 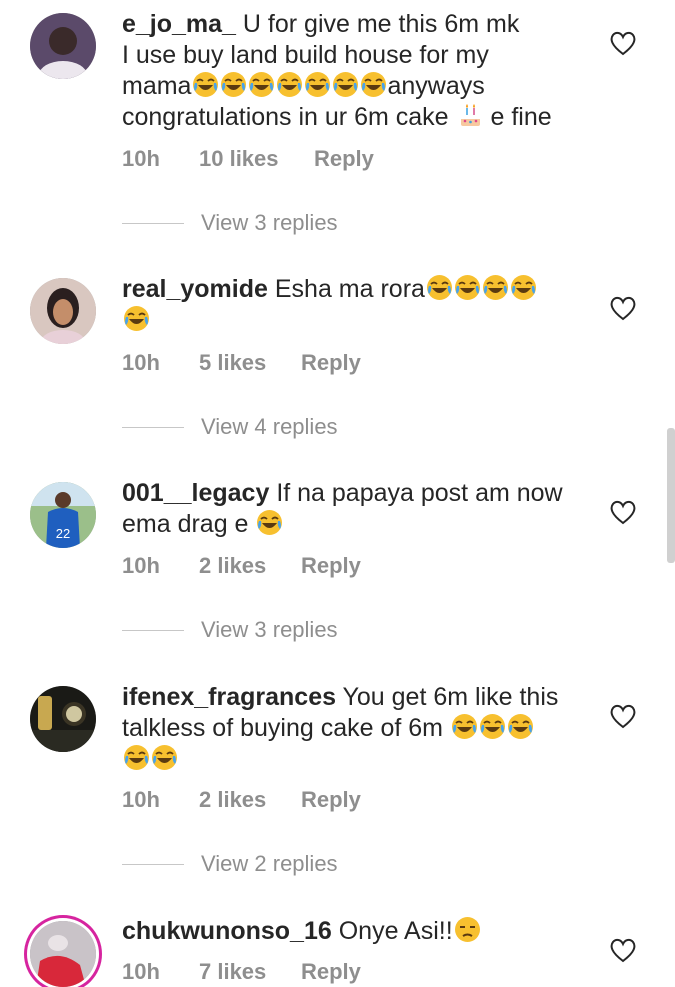 I want to click on comment-body: chukwunonso_16 Onye Asi!!, so click(x=357, y=931).